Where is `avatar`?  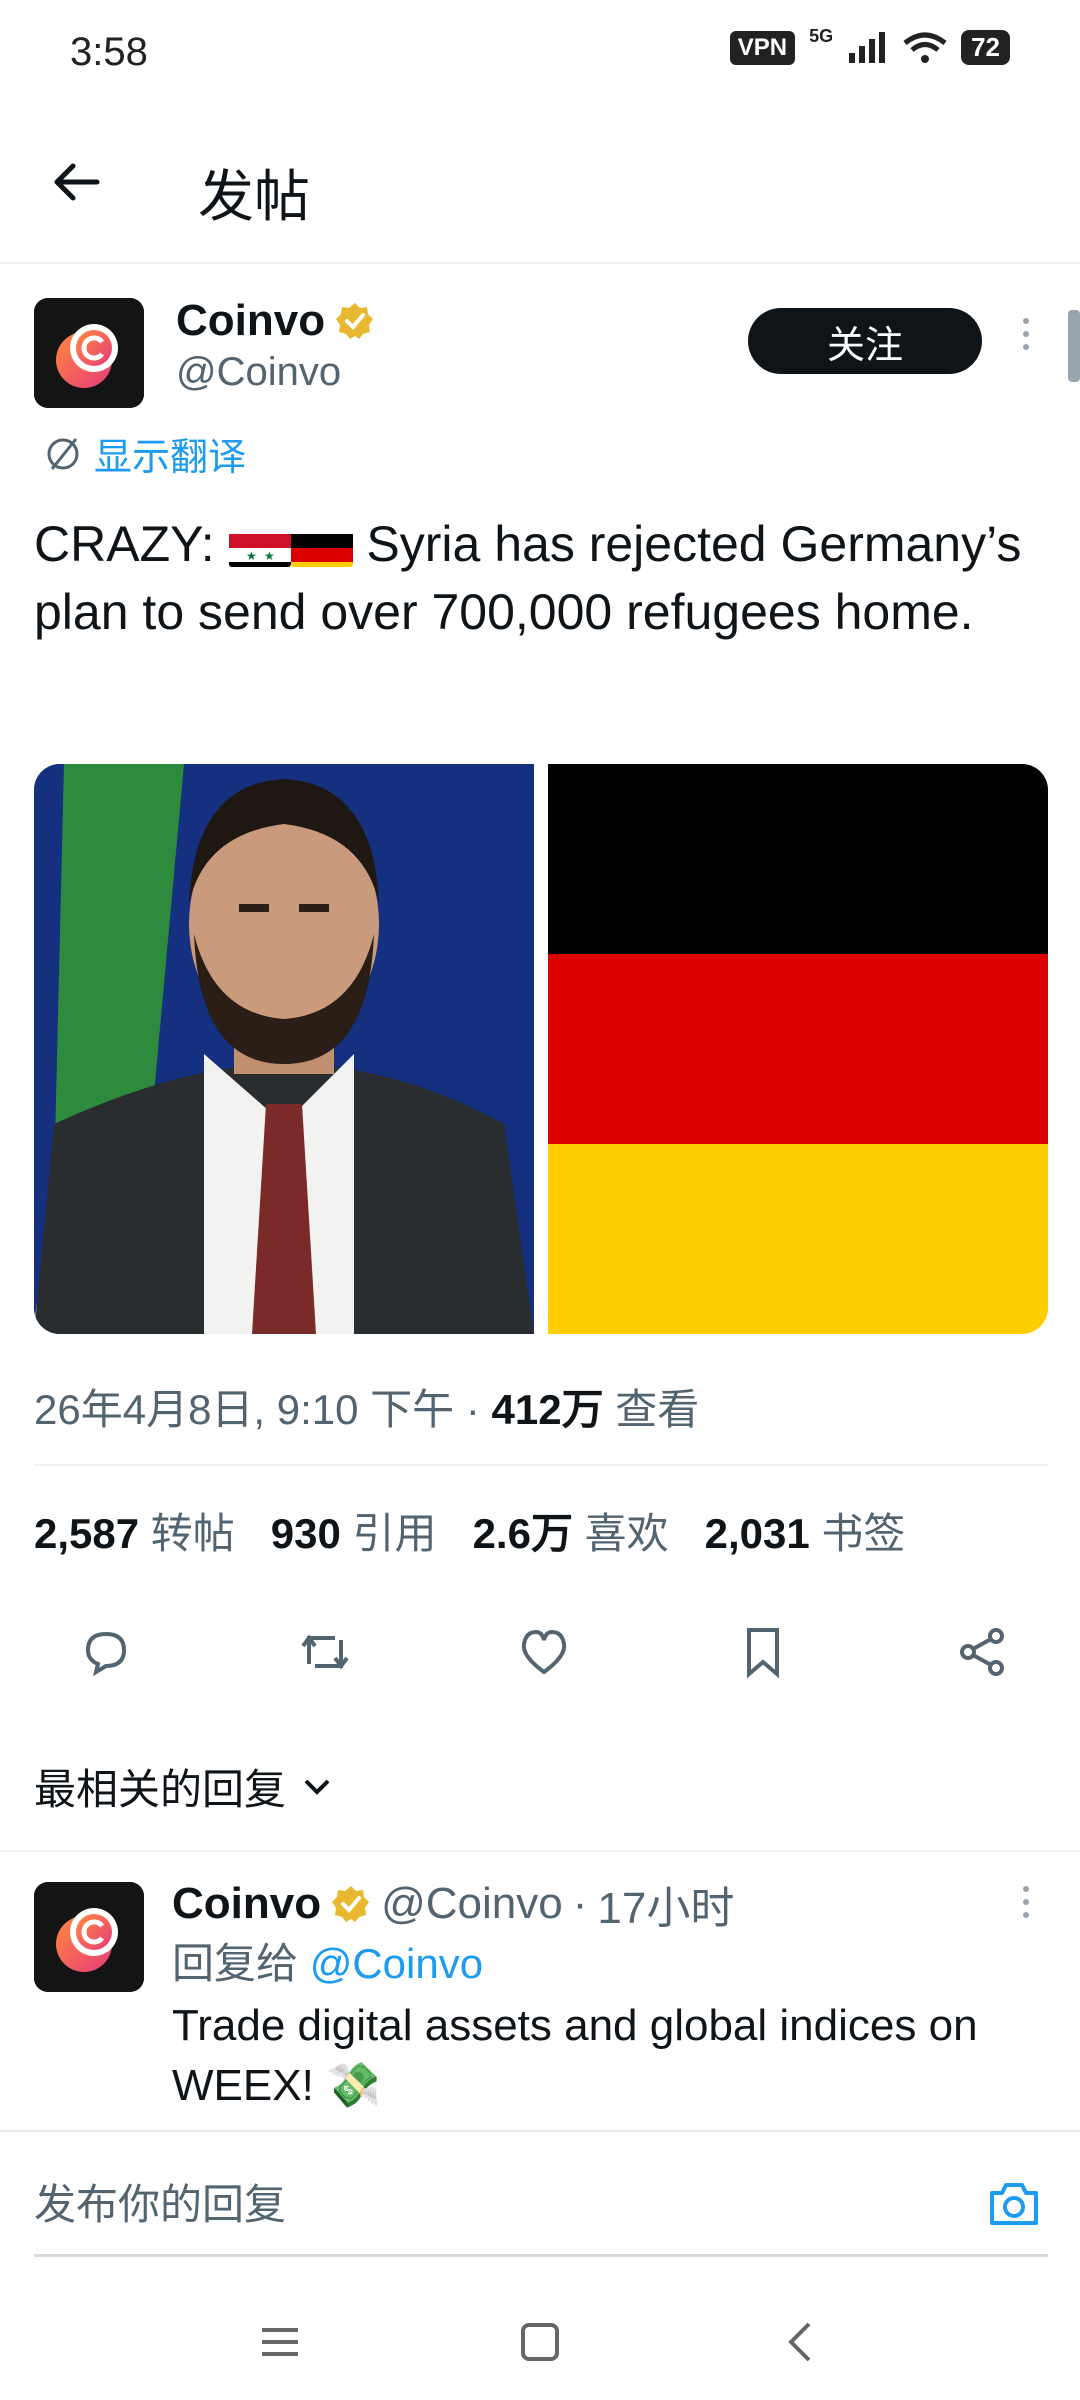
avatar is located at coordinates (89, 353).